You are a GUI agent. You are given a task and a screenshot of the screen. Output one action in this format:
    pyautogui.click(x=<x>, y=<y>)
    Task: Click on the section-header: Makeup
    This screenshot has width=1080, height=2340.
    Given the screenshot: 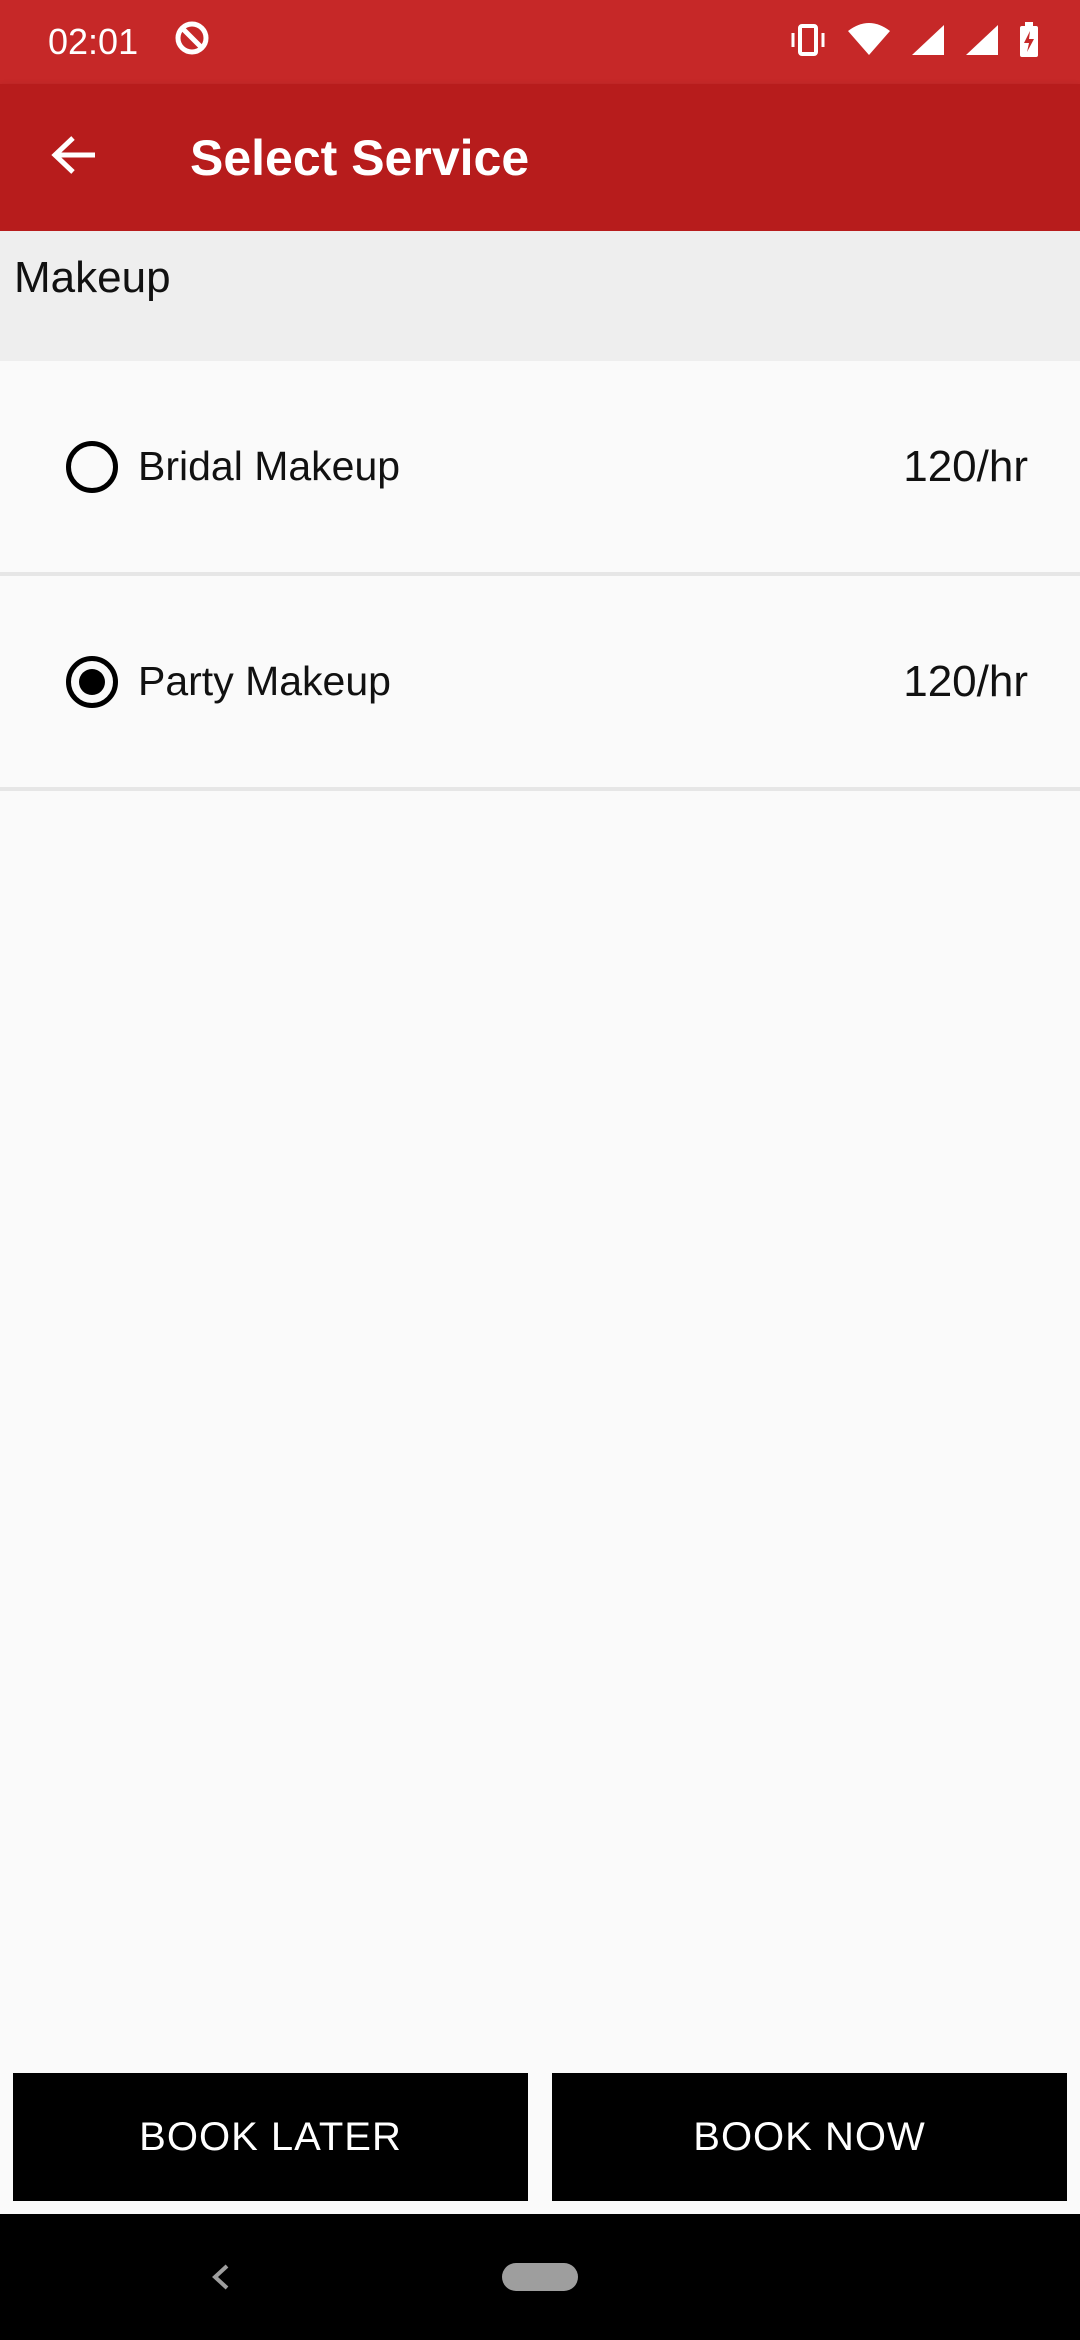 What is the action you would take?
    pyautogui.click(x=540, y=296)
    